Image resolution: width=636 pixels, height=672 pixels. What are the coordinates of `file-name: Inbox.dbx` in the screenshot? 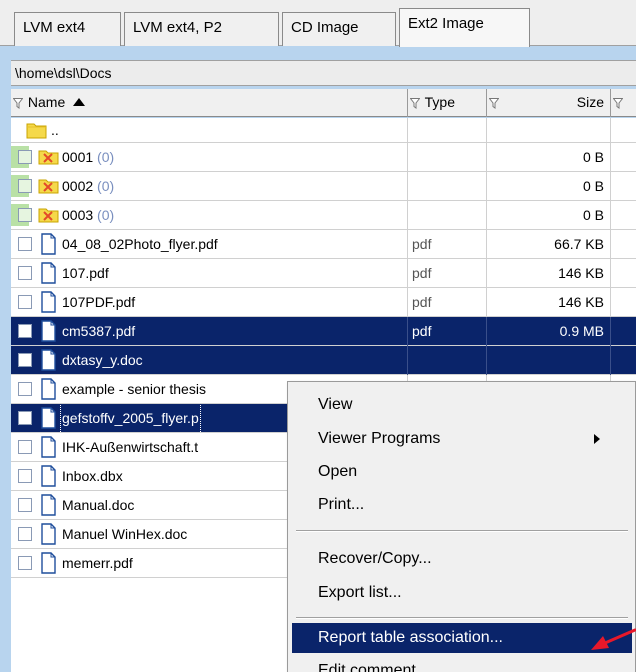 It's located at (92, 476).